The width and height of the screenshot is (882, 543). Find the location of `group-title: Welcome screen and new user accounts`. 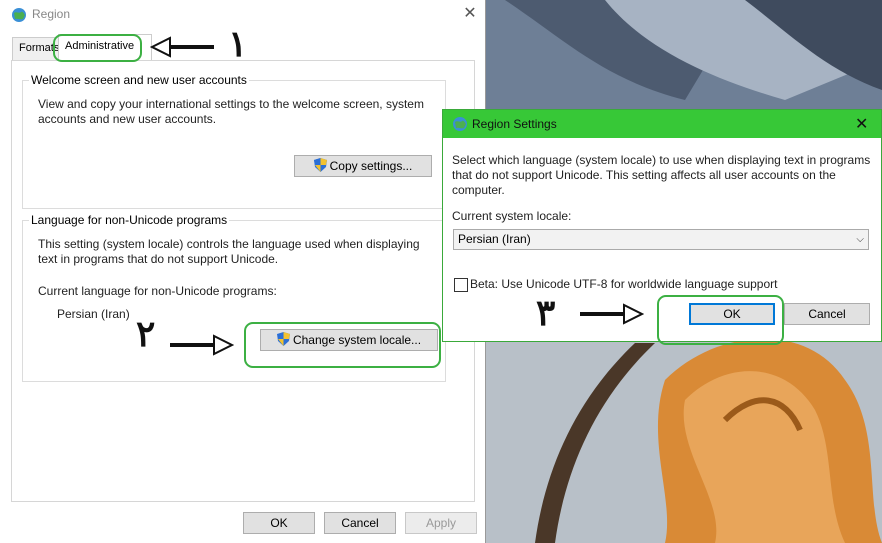

group-title: Welcome screen and new user accounts is located at coordinates (139, 80).